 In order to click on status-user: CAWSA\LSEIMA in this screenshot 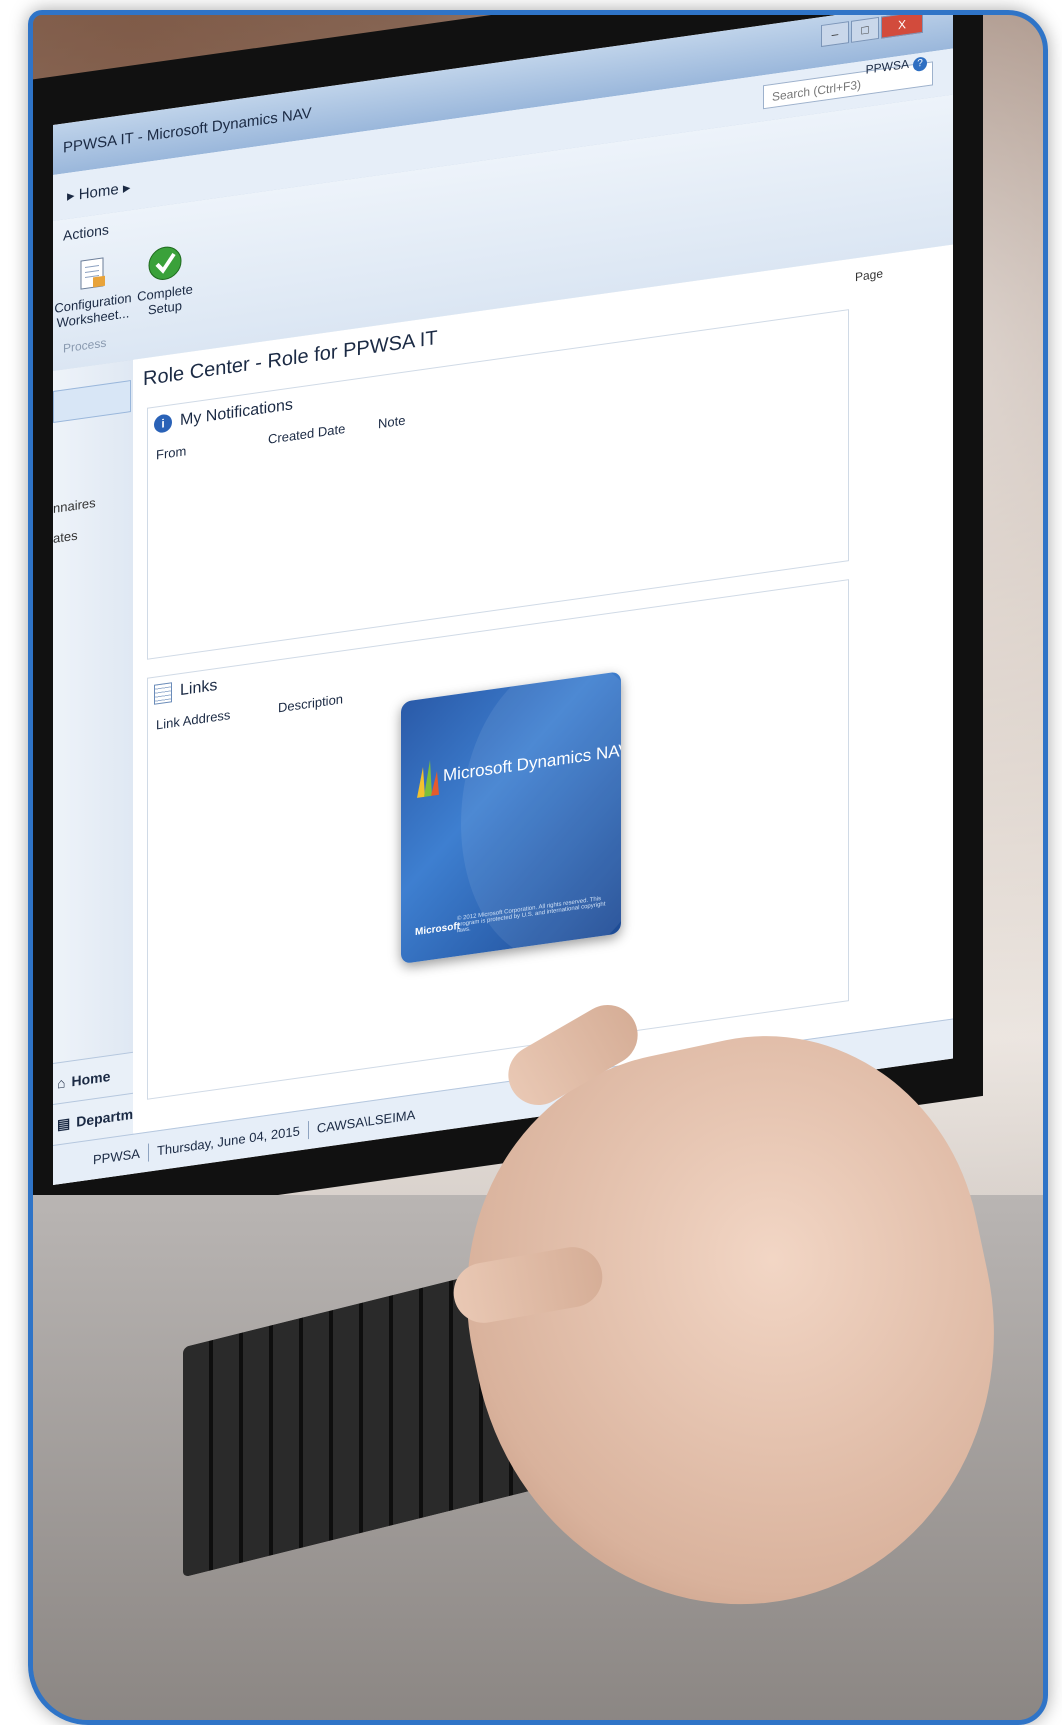, I will do `click(366, 1121)`.